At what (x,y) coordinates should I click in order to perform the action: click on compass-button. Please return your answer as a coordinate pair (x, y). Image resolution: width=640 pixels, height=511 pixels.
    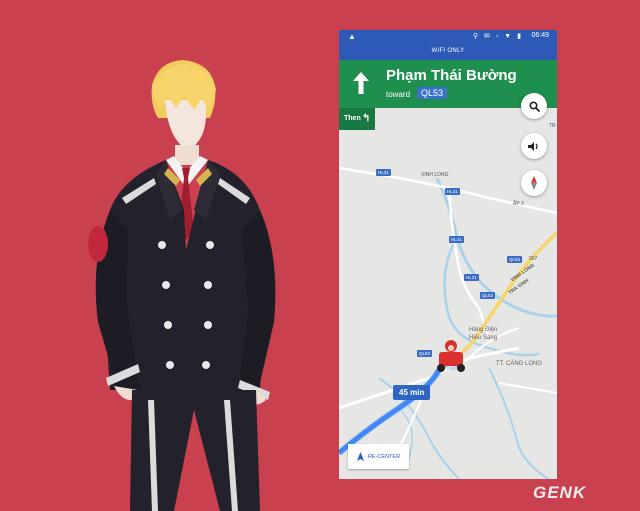
    Looking at the image, I should click on (534, 183).